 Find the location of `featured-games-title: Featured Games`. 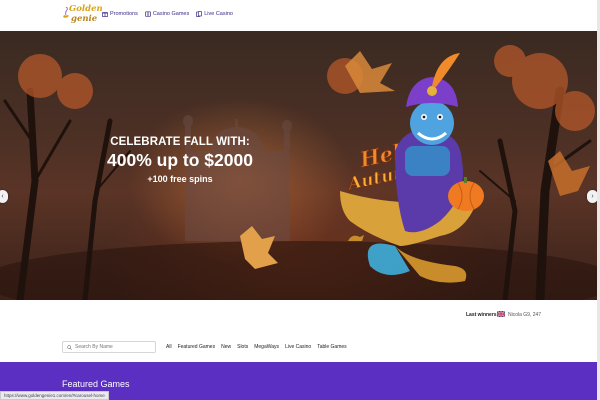

featured-games-title: Featured Games is located at coordinates (96, 384).